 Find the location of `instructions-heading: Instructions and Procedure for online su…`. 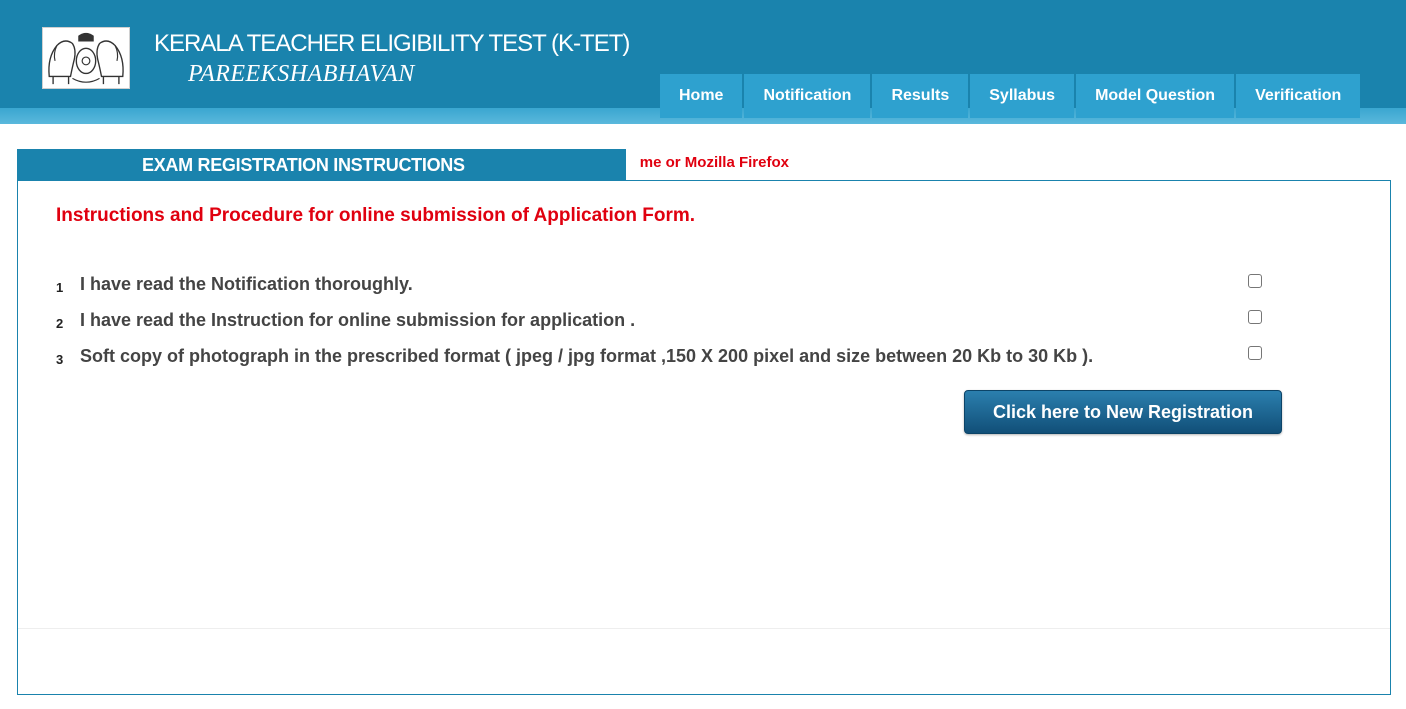

instructions-heading: Instructions and Procedure for online su… is located at coordinates (376, 215).